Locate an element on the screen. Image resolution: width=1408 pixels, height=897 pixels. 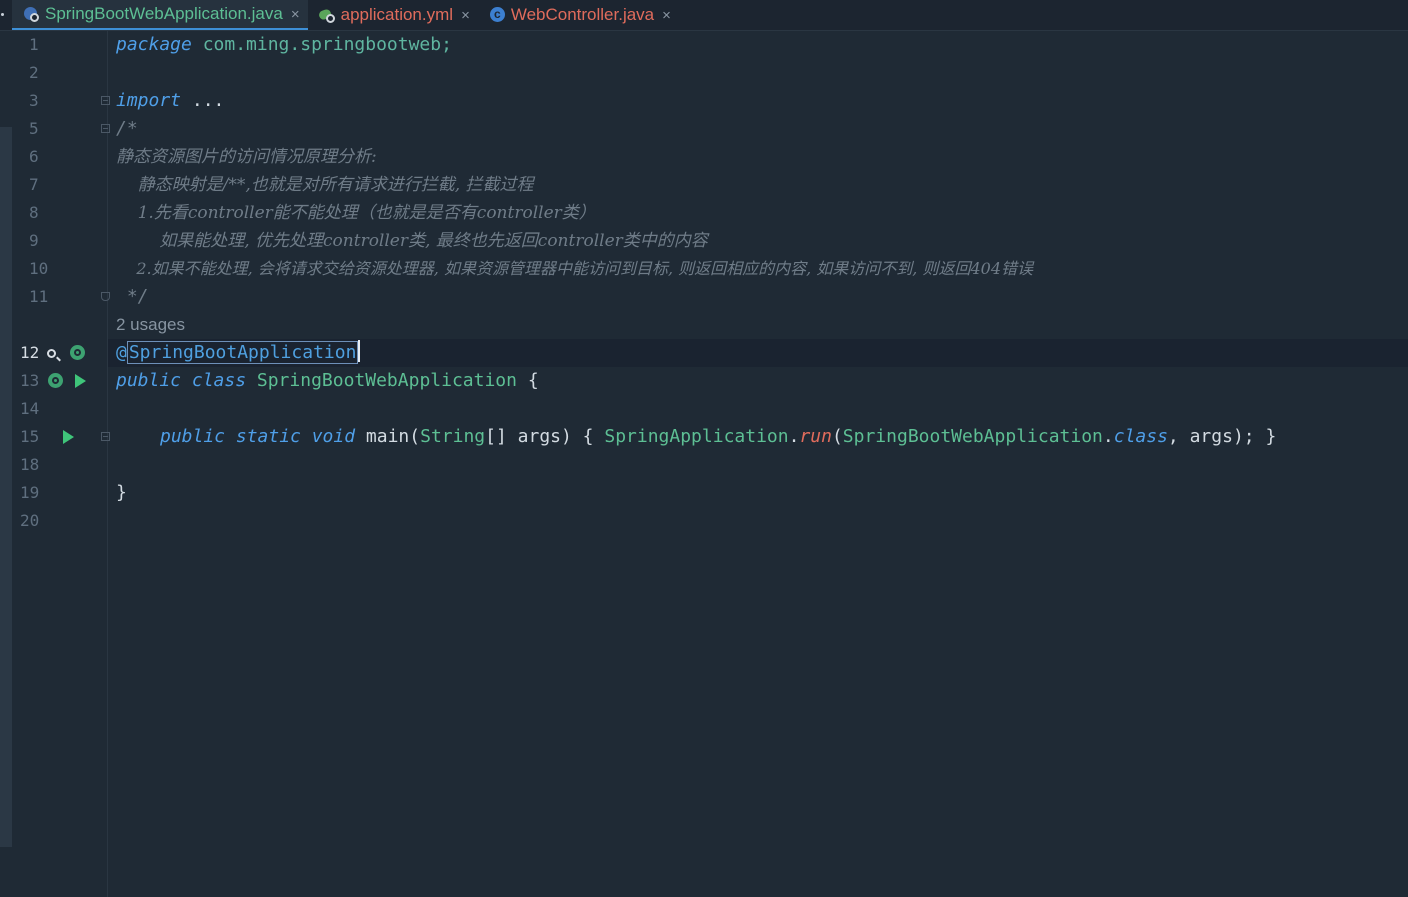
static-method: run is located at coordinates (815, 436).